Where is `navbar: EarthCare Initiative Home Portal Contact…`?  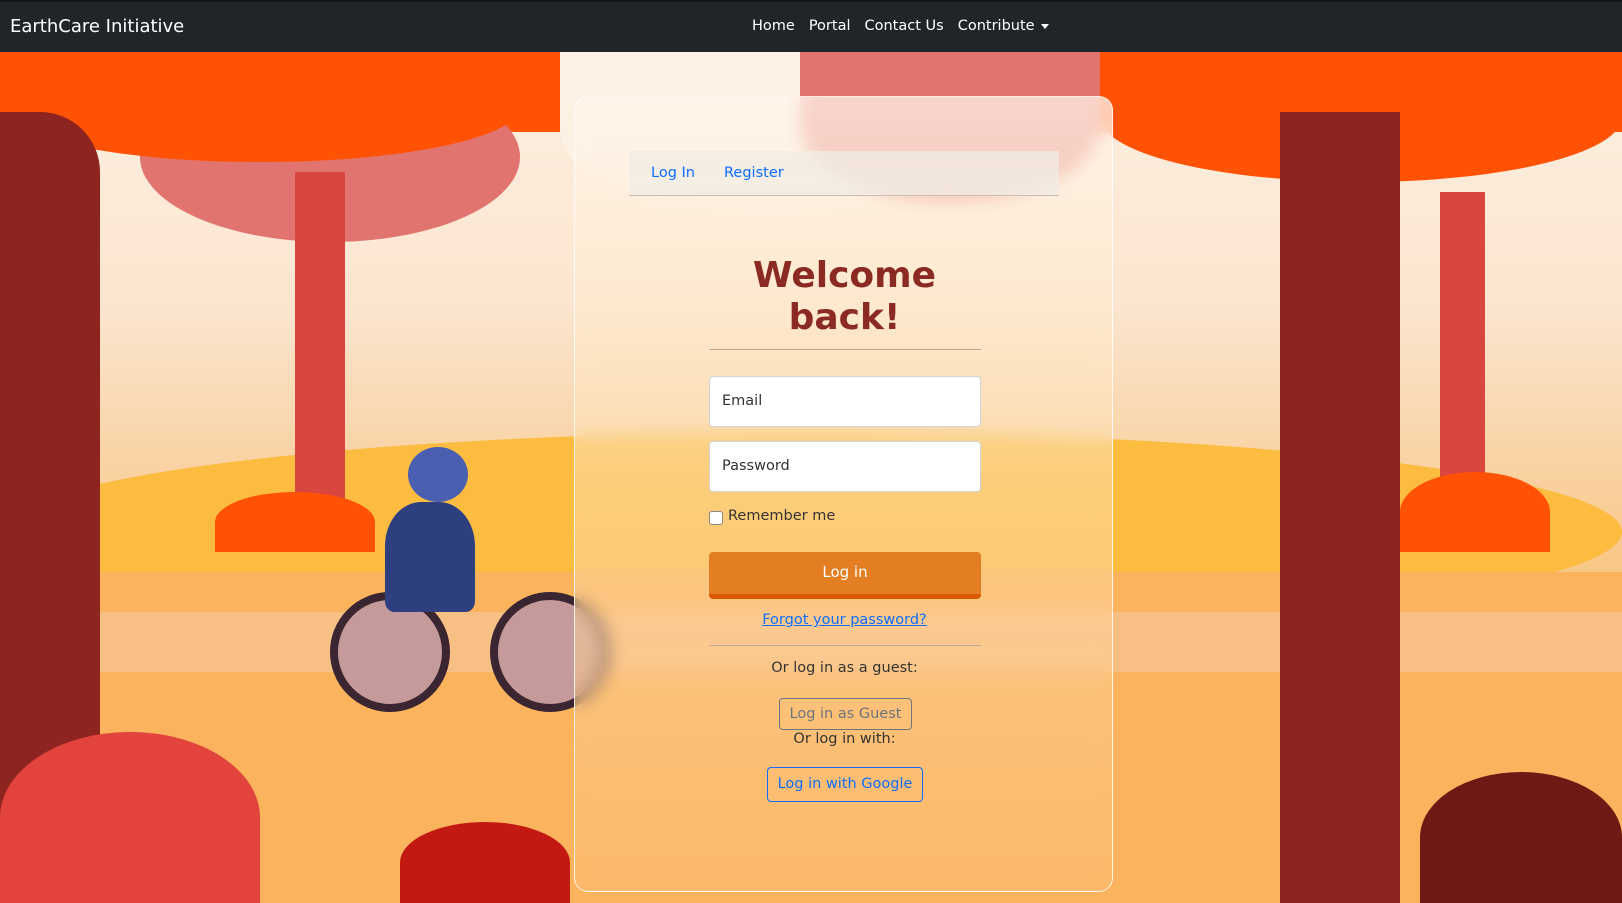
navbar: EarthCare Initiative Home Portal Contact… is located at coordinates (811, 26).